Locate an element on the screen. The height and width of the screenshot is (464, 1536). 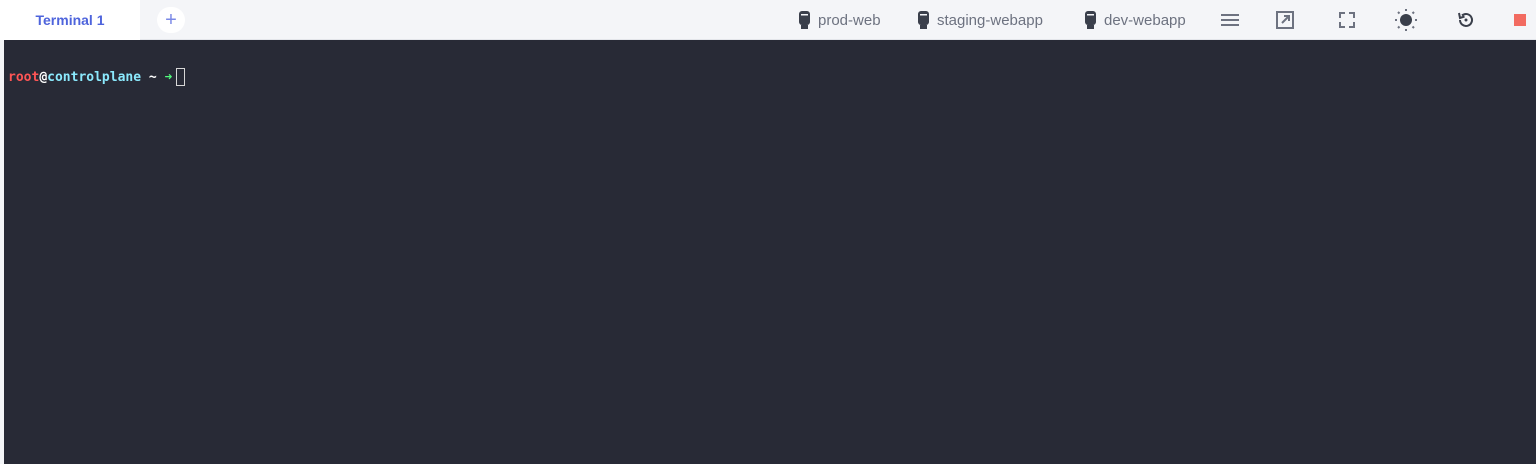
theme-toggle-button is located at coordinates (1406, 20).